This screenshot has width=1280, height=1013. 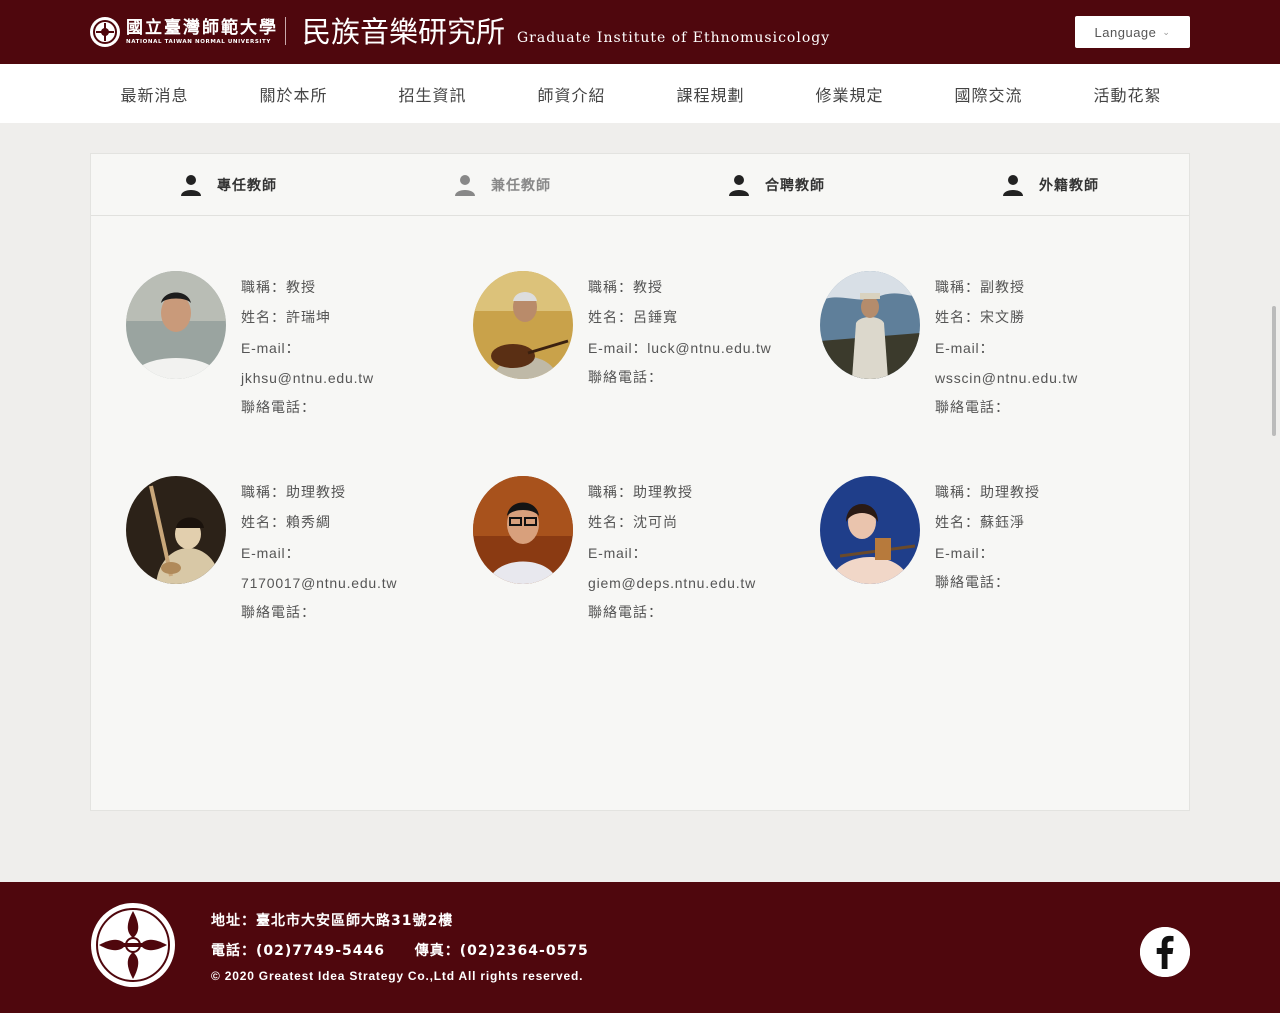 I want to click on footer-phone: 電話：(02)7749-5446, so click(x=298, y=951).